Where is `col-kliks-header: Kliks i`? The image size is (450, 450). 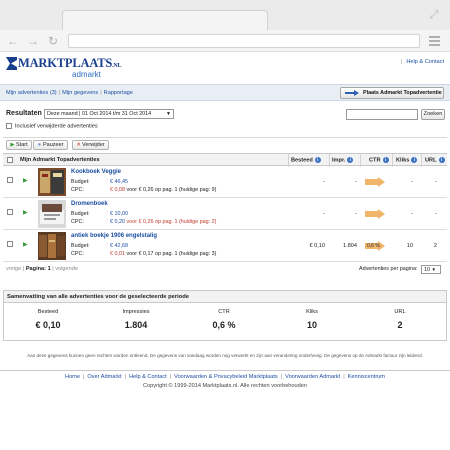
col-kliks-header: Kliks i is located at coordinates (407, 160).